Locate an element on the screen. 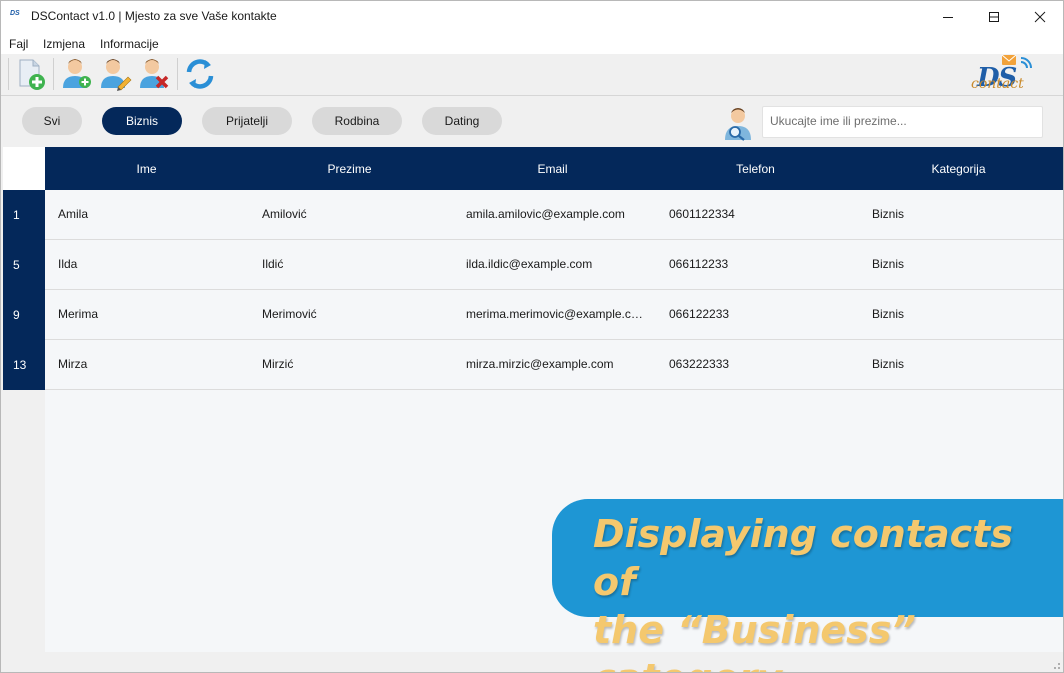  cell-email: mirza.mirzic@example.com is located at coordinates (555, 364).